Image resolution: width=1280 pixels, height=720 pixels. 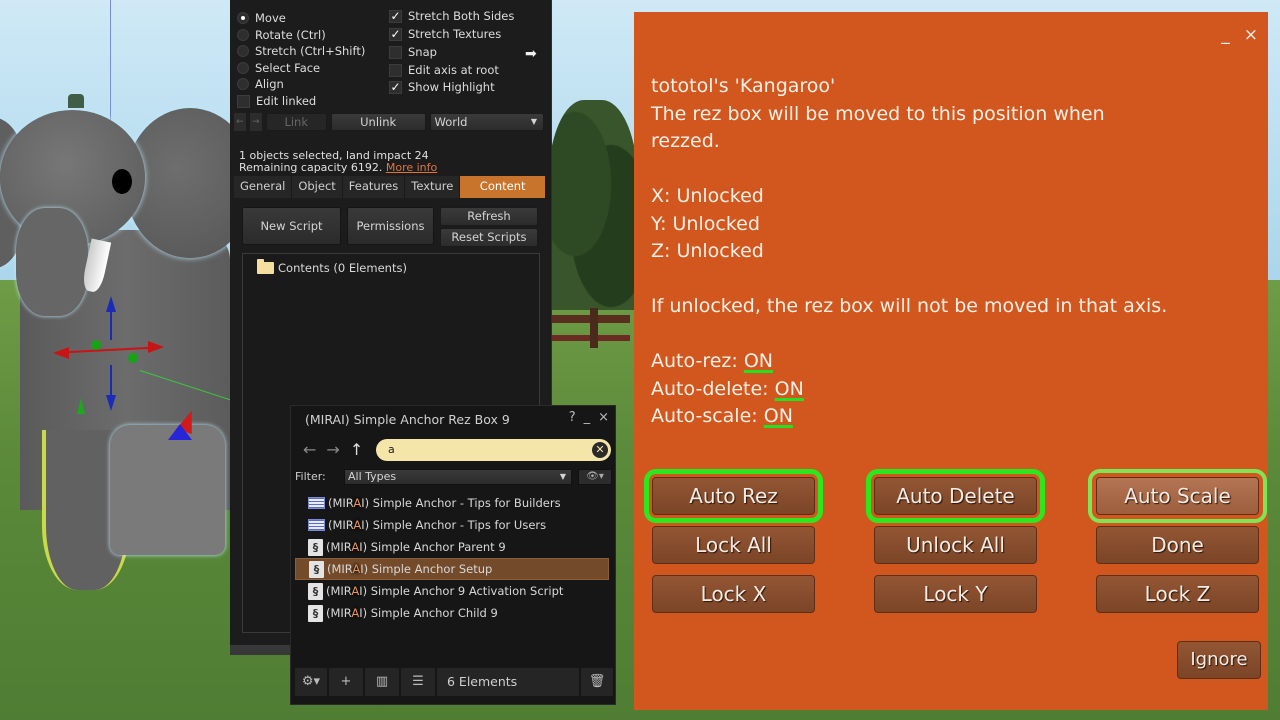 What do you see at coordinates (597, 682) in the screenshot?
I see `trash-icon: 🗑` at bounding box center [597, 682].